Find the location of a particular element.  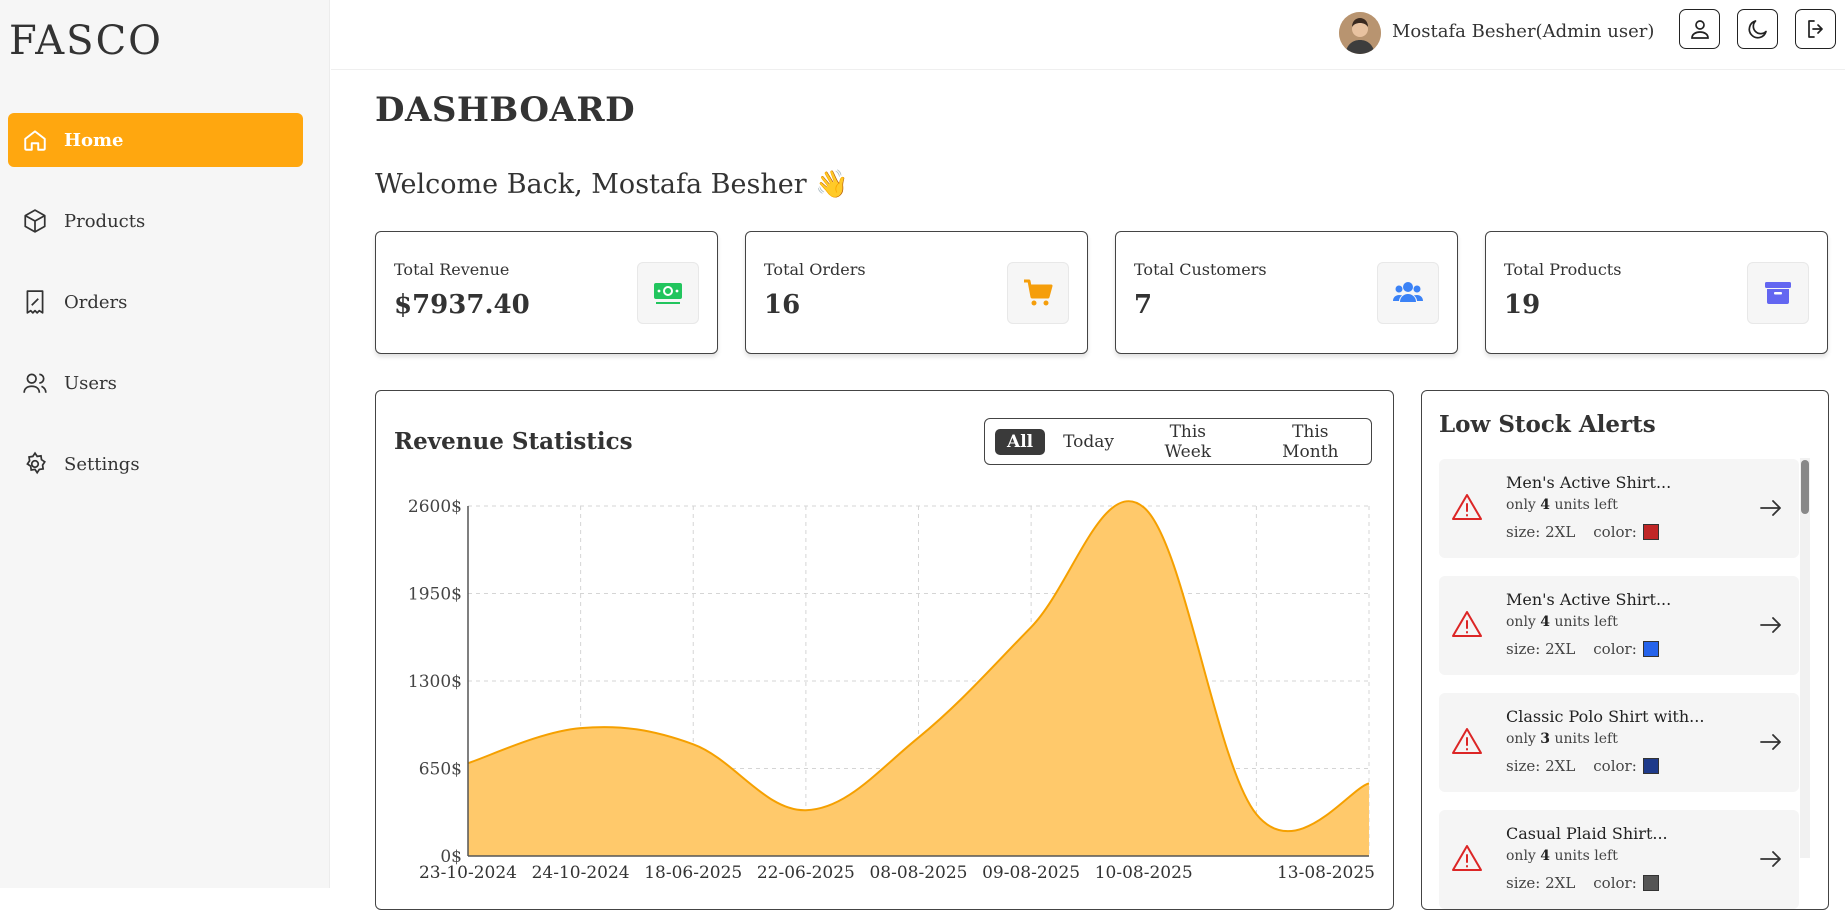

x-tick-label: 23-10-2024 is located at coordinates (468, 873).